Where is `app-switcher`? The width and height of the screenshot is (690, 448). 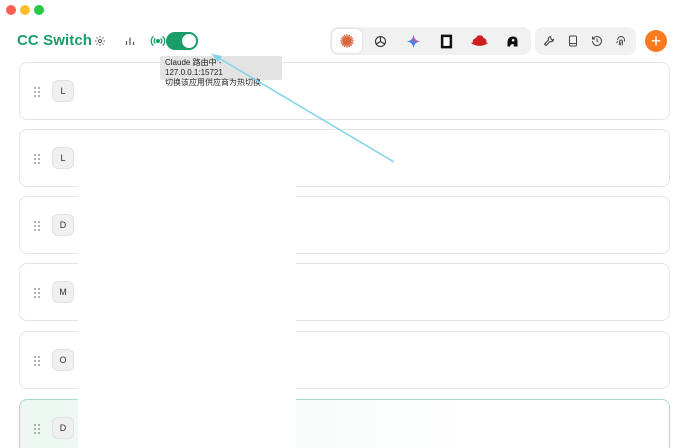 app-switcher is located at coordinates (430, 41).